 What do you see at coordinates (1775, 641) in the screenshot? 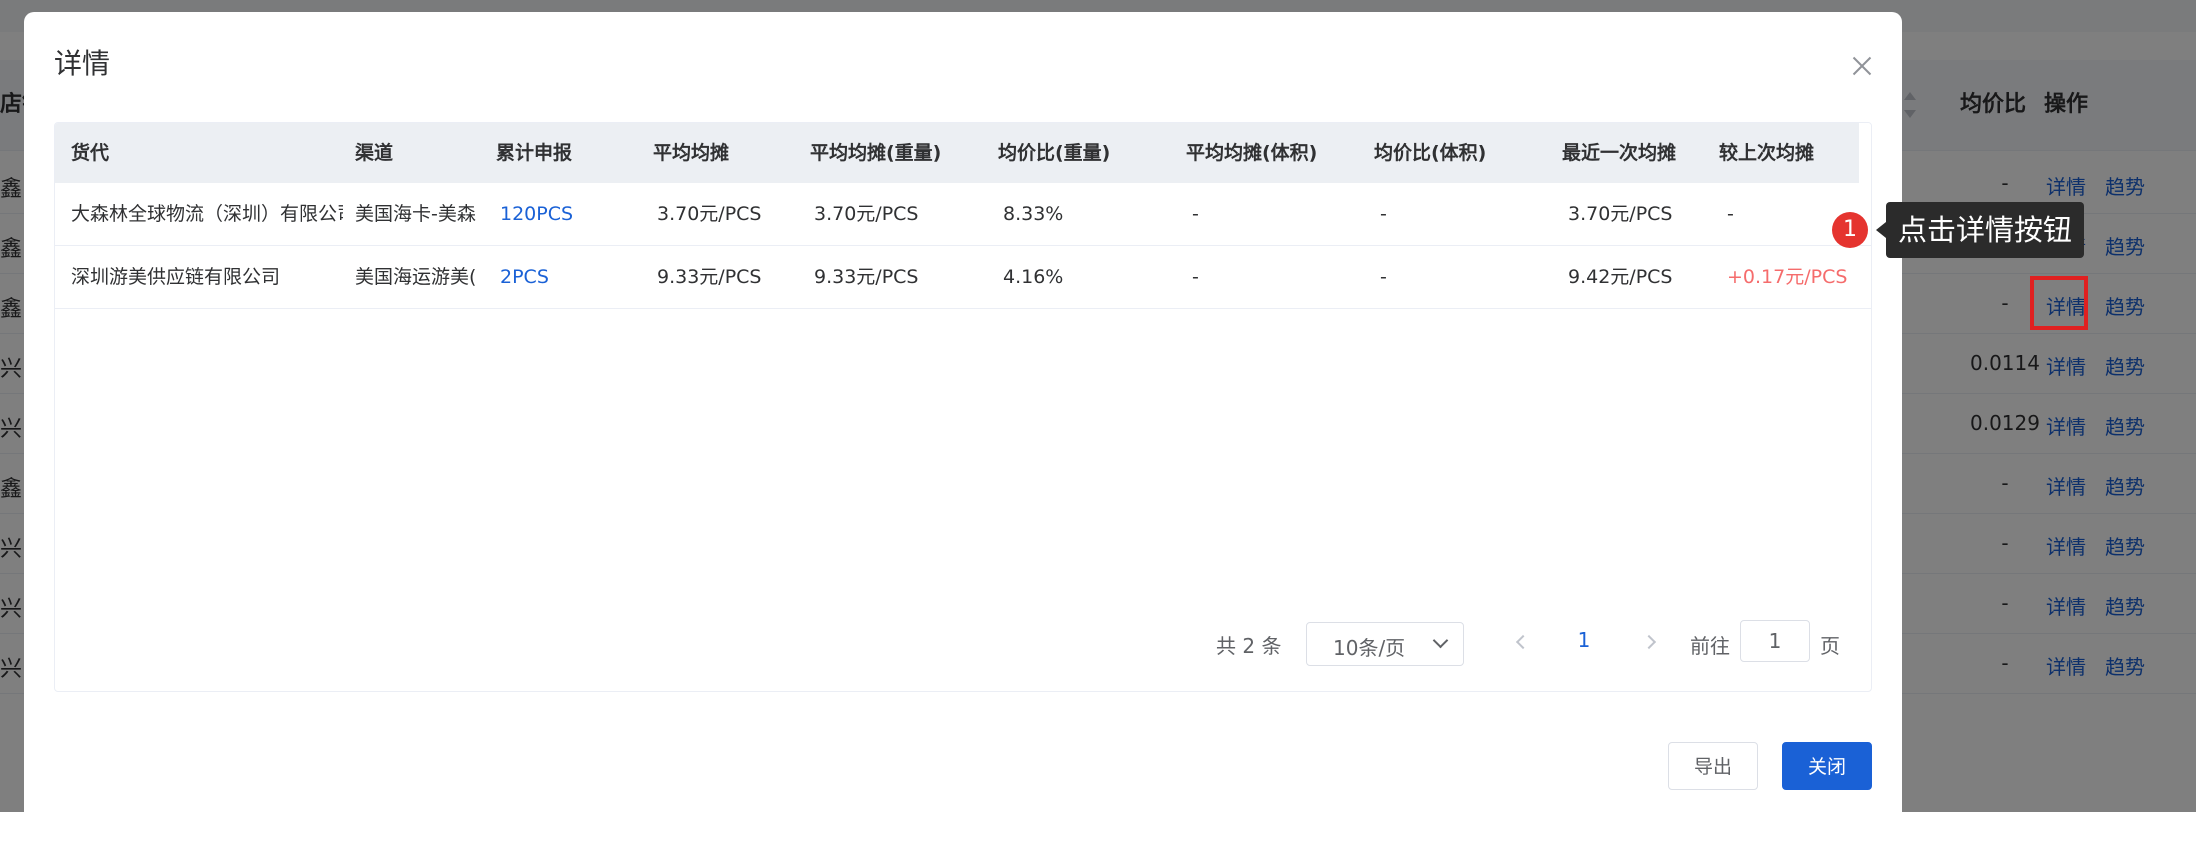
I see `goto-page-input` at bounding box center [1775, 641].